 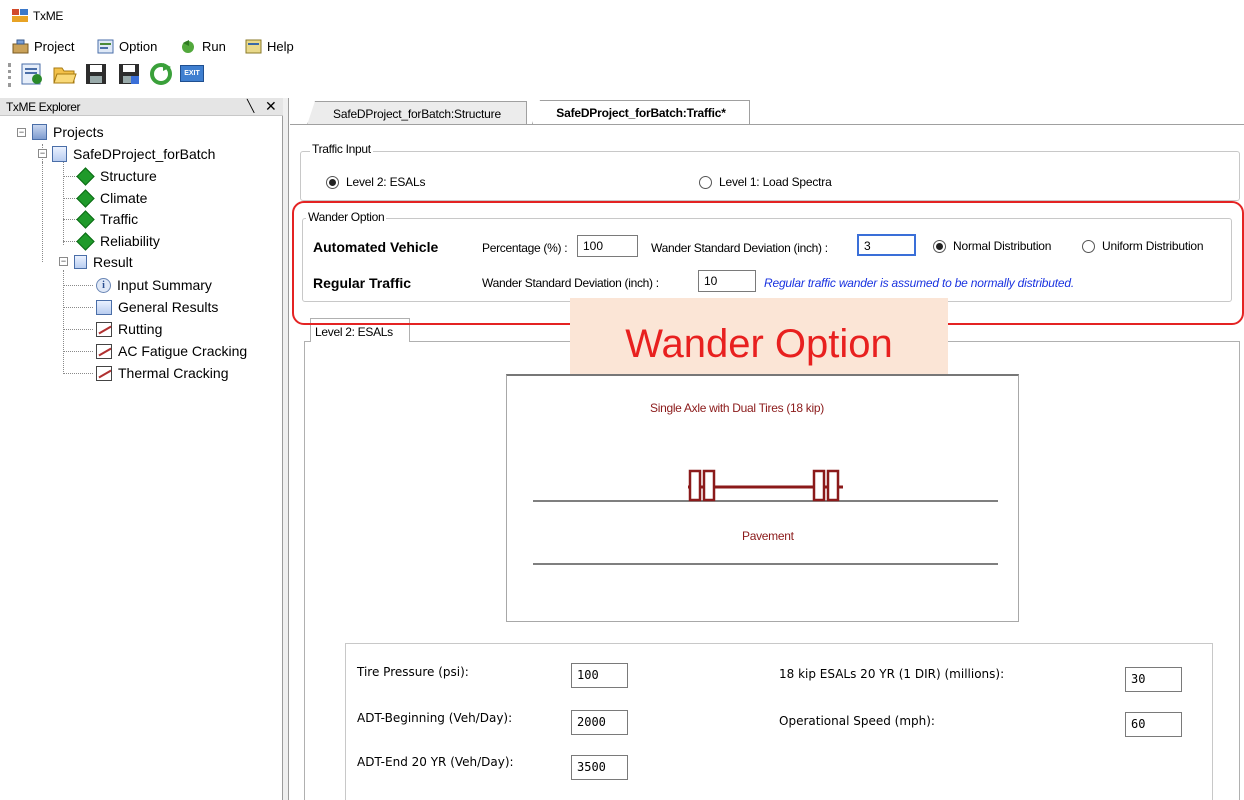 I want to click on refresh-icon, so click(x=161, y=74).